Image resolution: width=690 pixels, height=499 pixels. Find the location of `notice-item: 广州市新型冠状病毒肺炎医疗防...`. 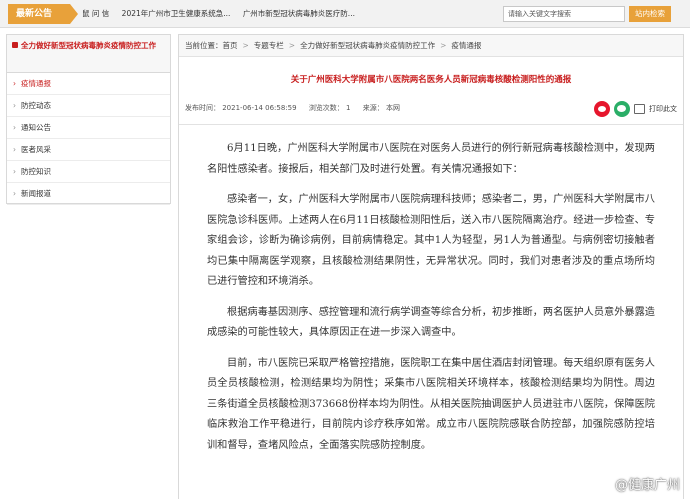

notice-item: 广州市新型冠状病毒肺炎医疗防... is located at coordinates (299, 13).